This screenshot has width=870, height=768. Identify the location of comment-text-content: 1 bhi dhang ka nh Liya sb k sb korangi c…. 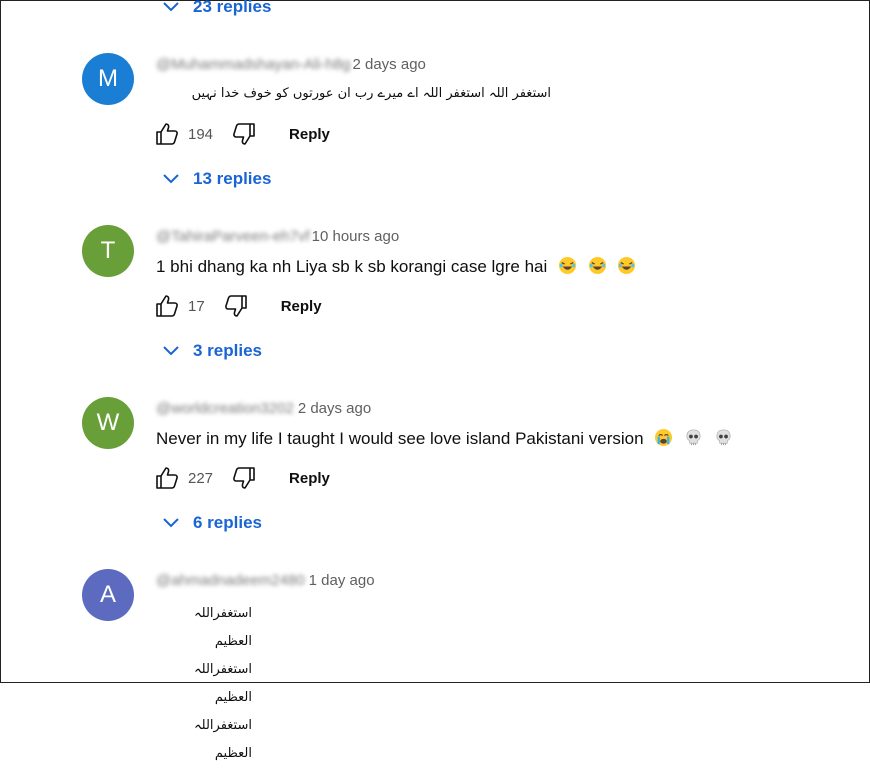
(352, 266).